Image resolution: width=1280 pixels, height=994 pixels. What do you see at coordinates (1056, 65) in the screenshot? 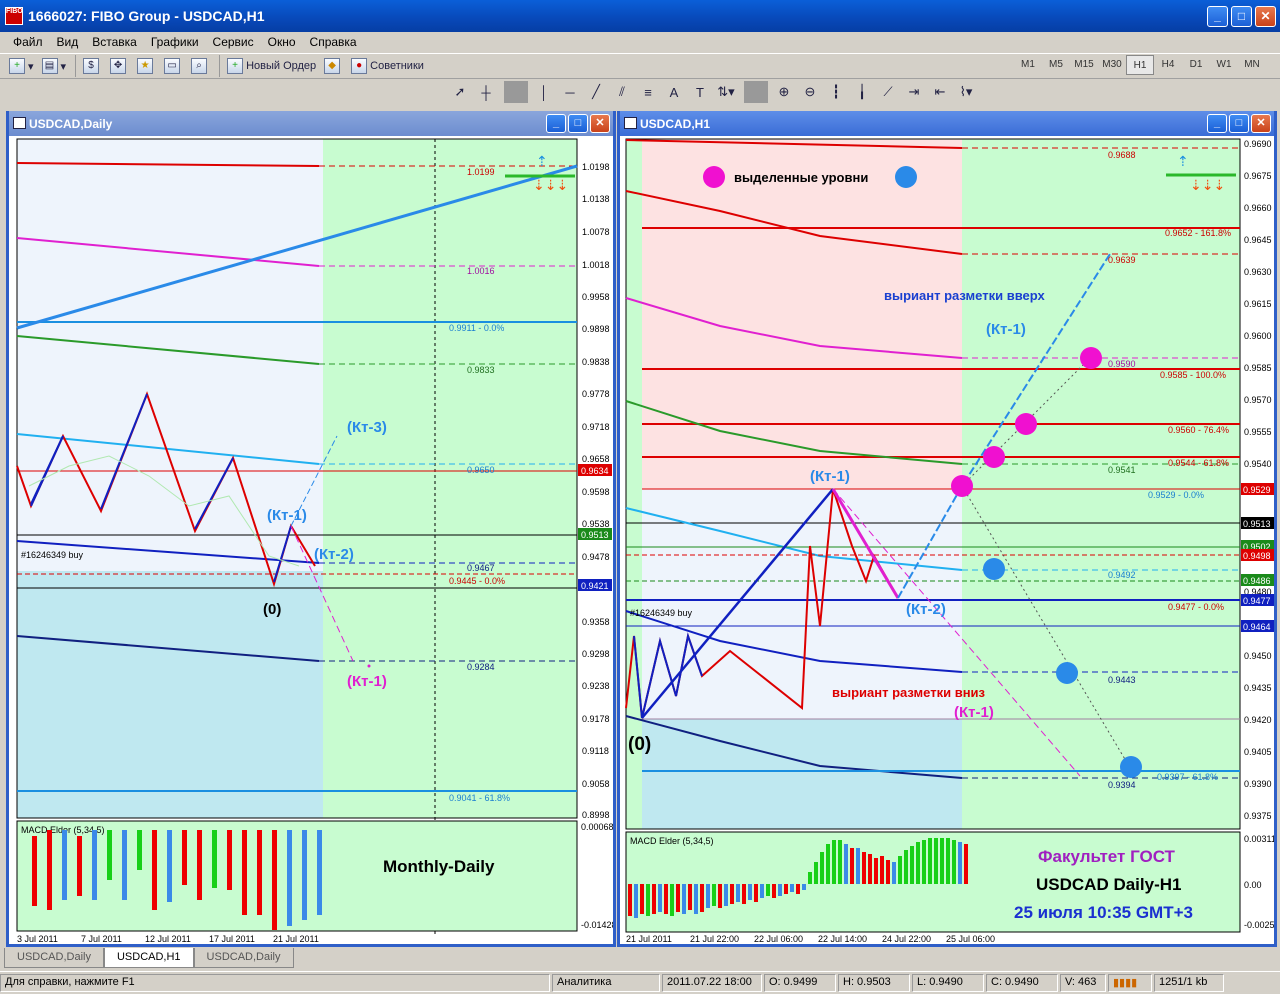
I see `tf-m5: M5` at bounding box center [1056, 65].